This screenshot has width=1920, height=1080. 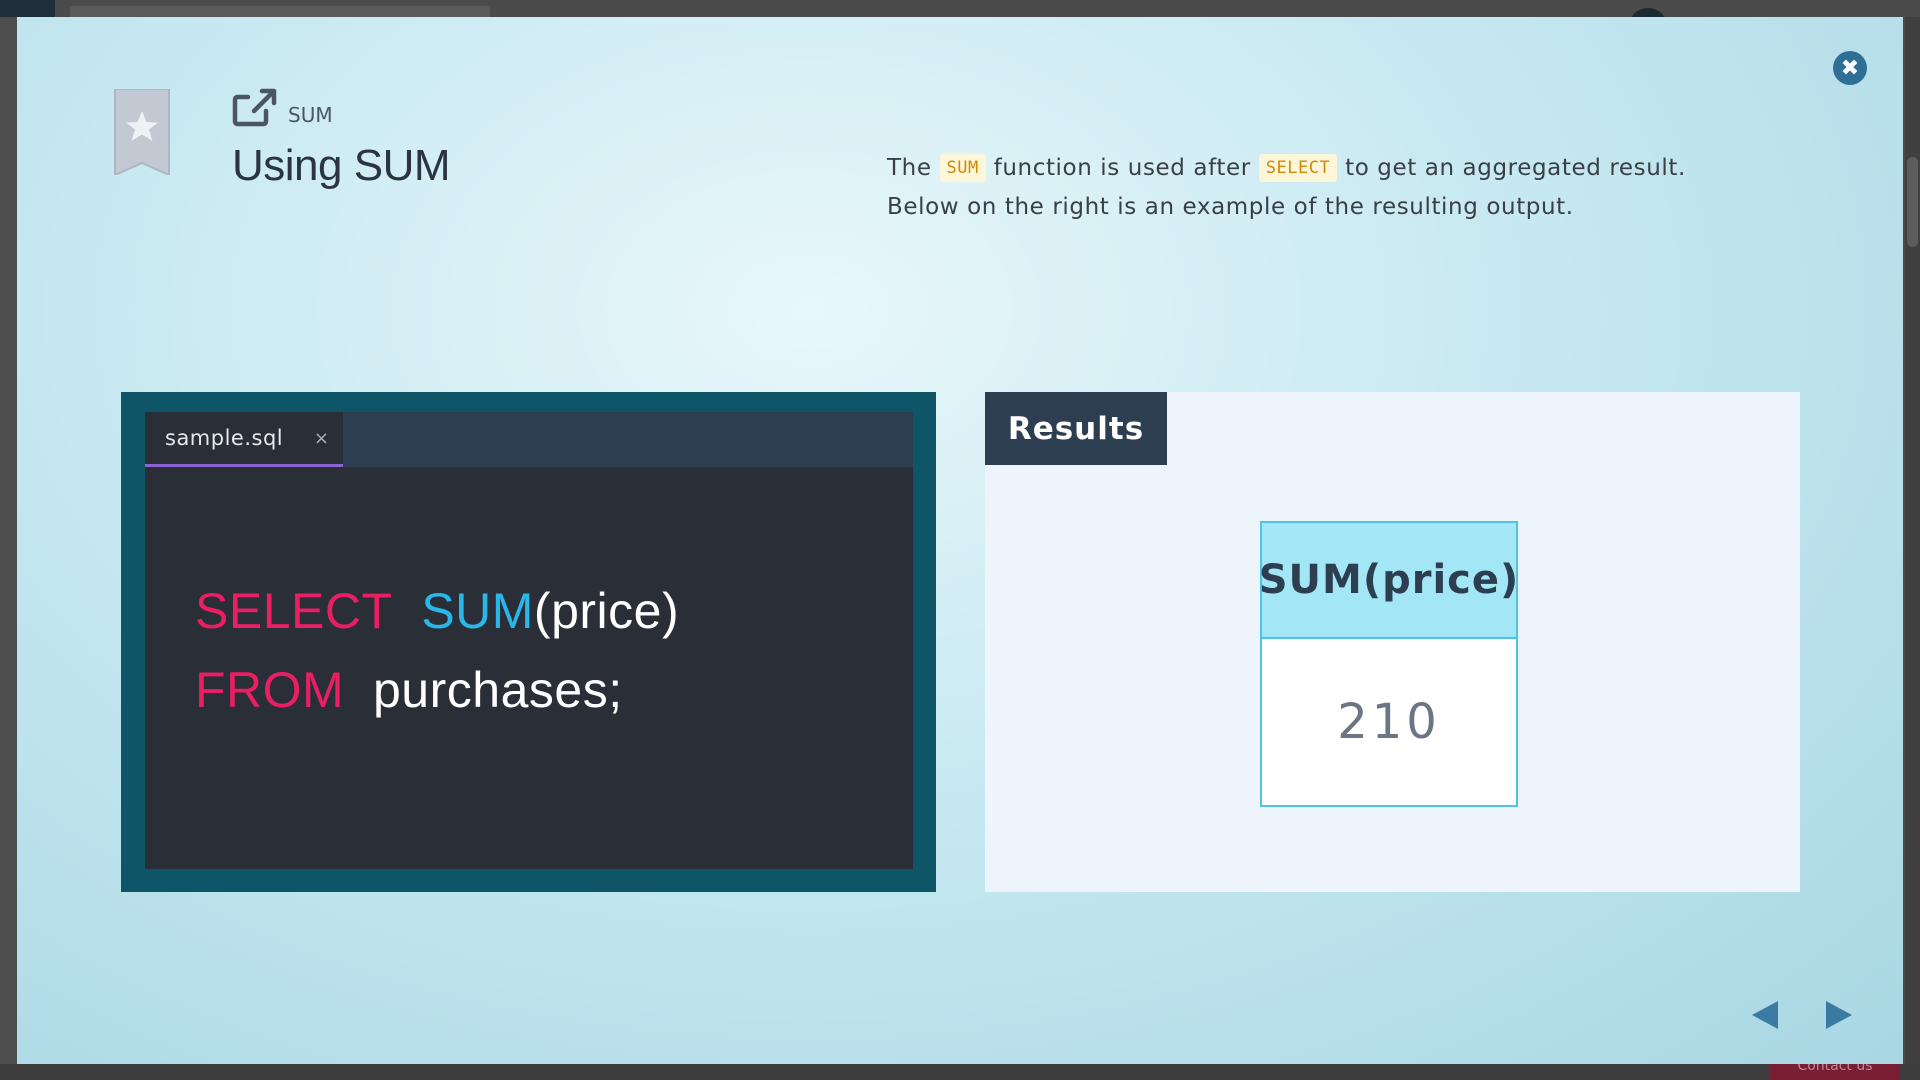 I want to click on prev-arrow-icon, so click(x=1765, y=1015).